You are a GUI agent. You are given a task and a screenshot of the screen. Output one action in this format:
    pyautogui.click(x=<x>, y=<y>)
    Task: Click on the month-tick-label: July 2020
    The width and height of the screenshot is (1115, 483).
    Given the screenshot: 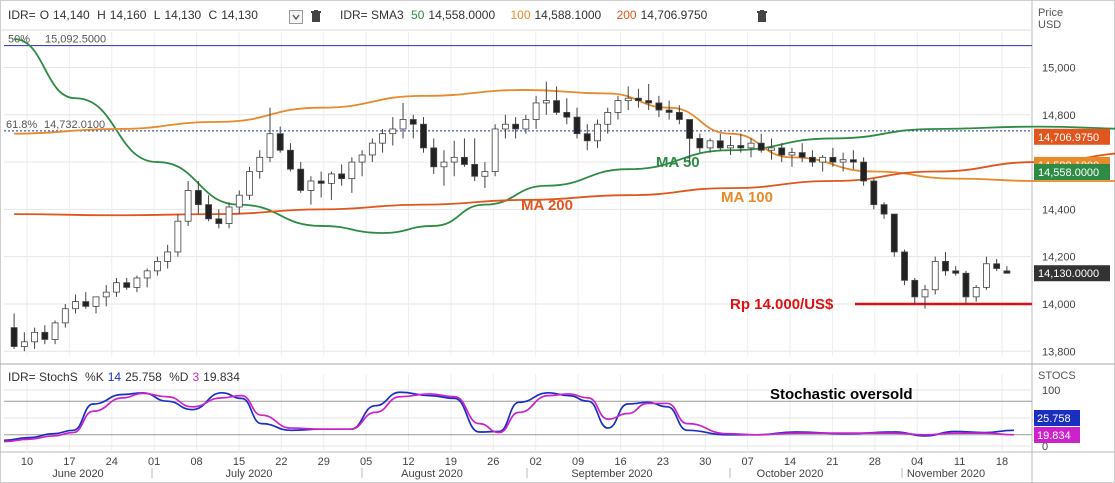 What is the action you would take?
    pyautogui.click(x=248, y=474)
    